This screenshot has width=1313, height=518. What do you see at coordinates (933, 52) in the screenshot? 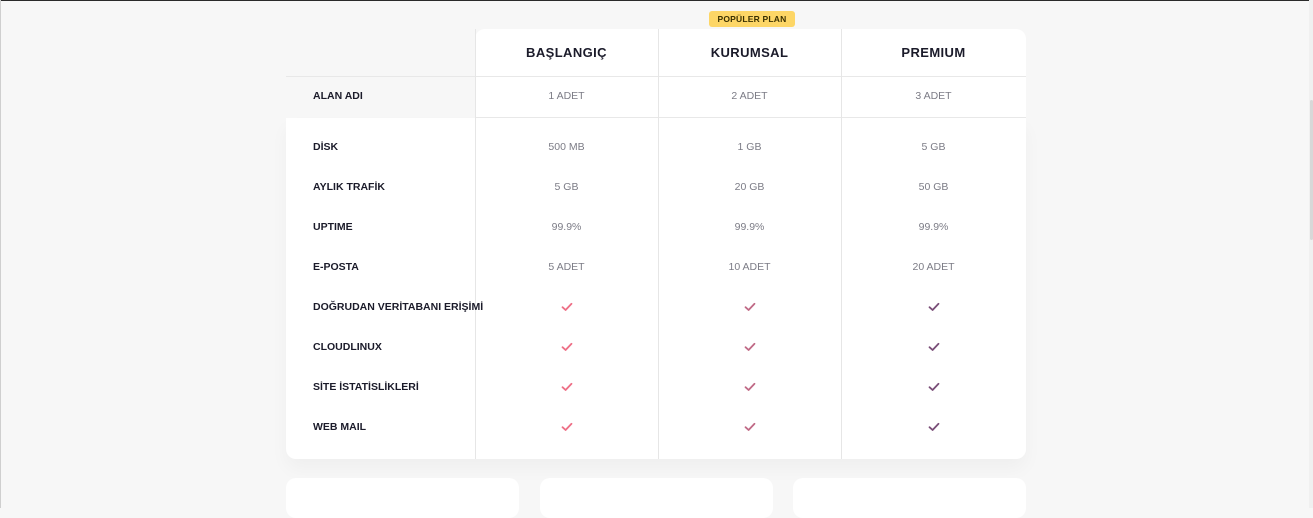
I see `plan-header-premium: PREMIUM` at bounding box center [933, 52].